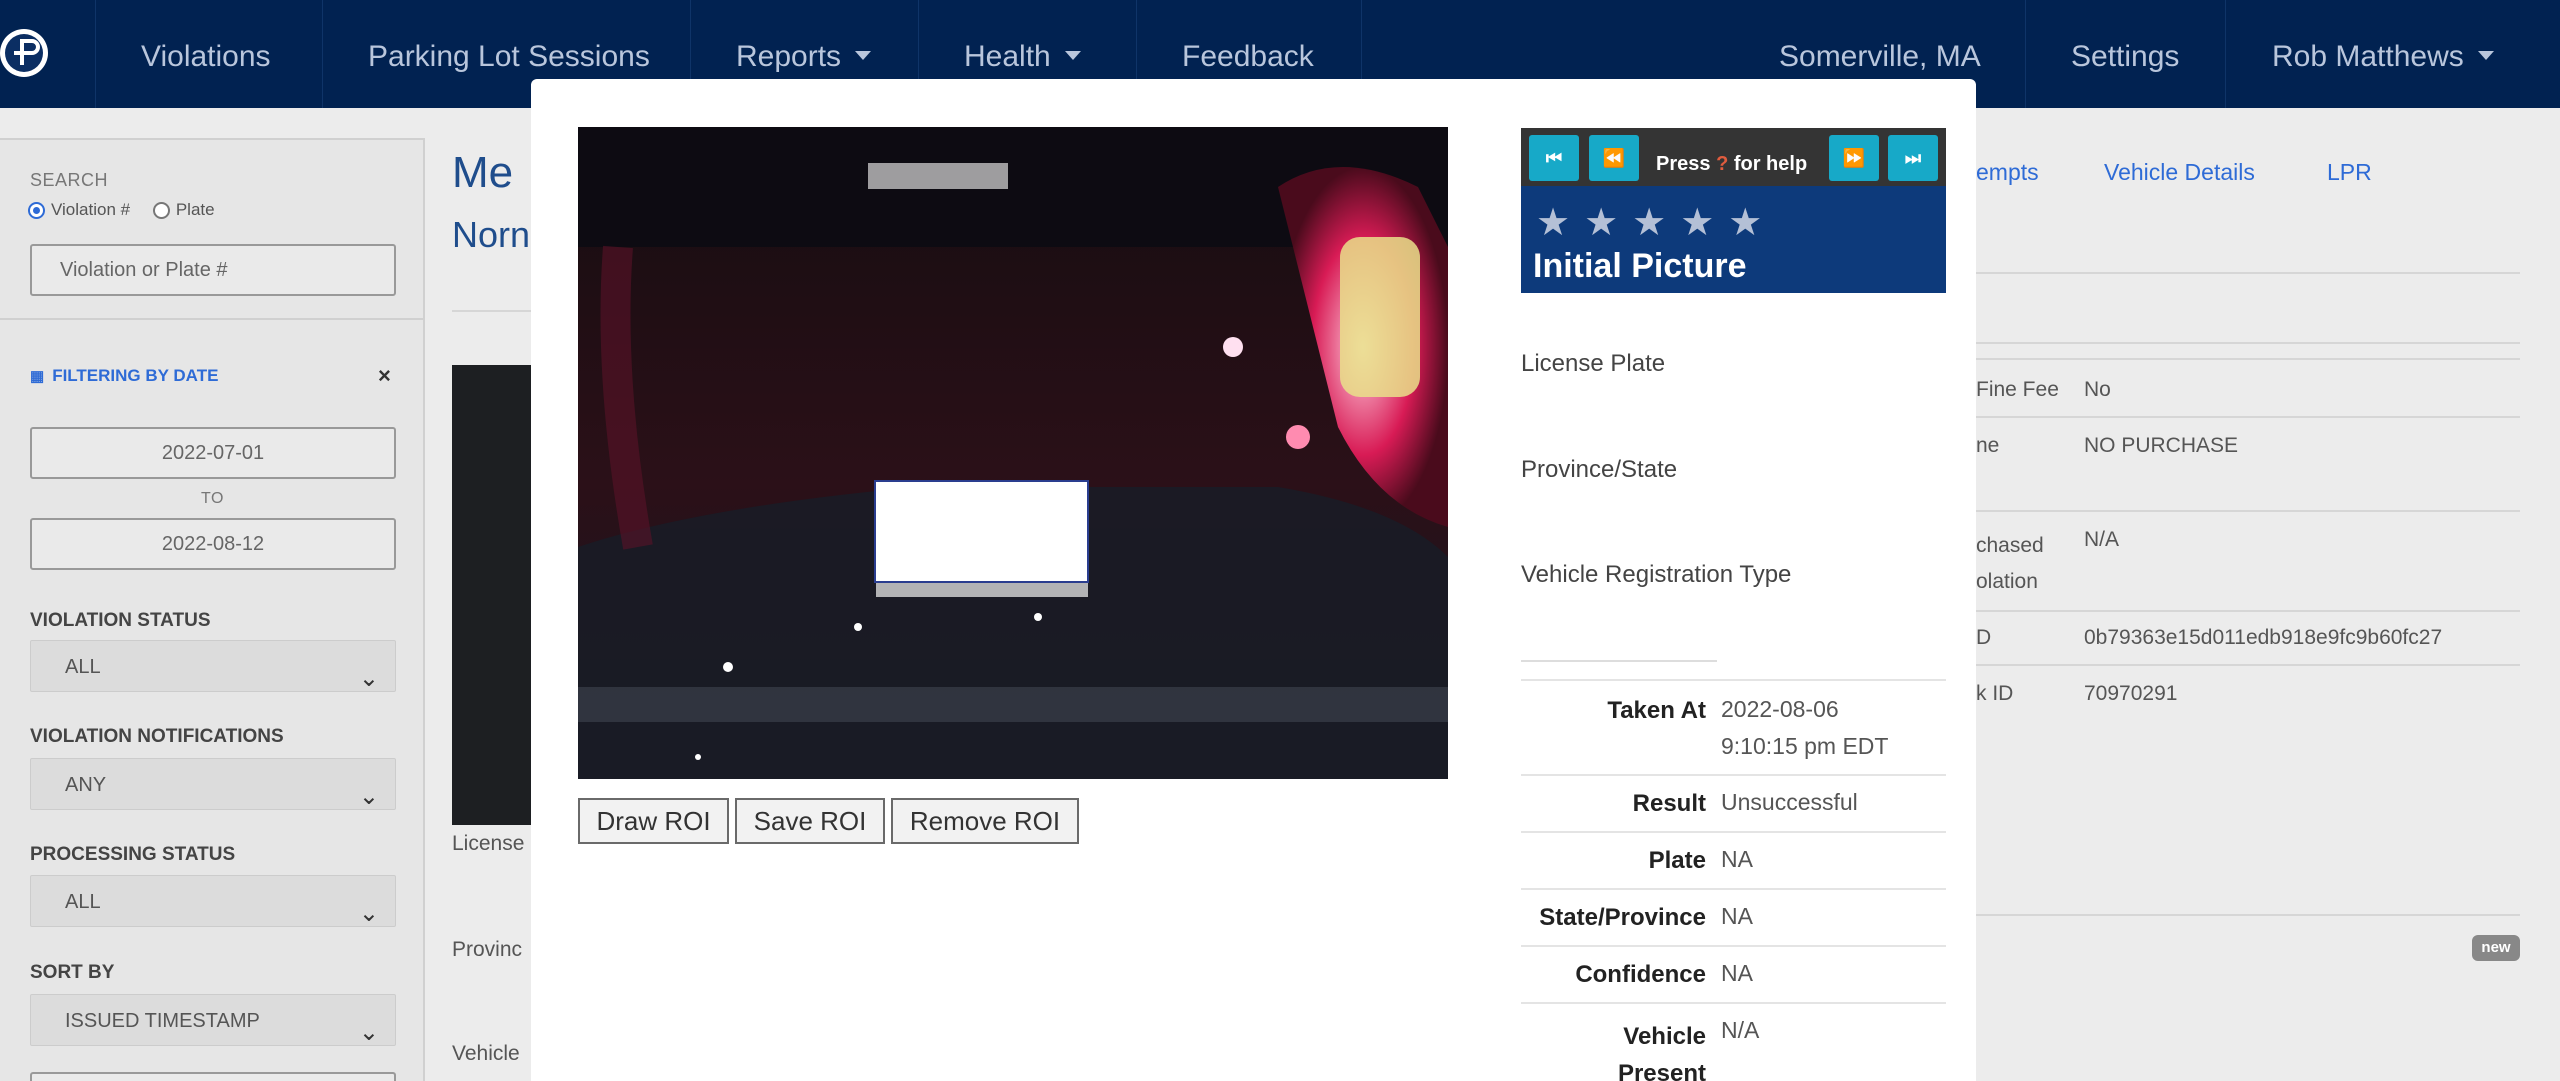 Image resolution: width=2560 pixels, height=1081 pixels. What do you see at coordinates (2263, 637) in the screenshot?
I see `detail-id-value: 0b79363e15d011edb918e9fc9b60fc27` at bounding box center [2263, 637].